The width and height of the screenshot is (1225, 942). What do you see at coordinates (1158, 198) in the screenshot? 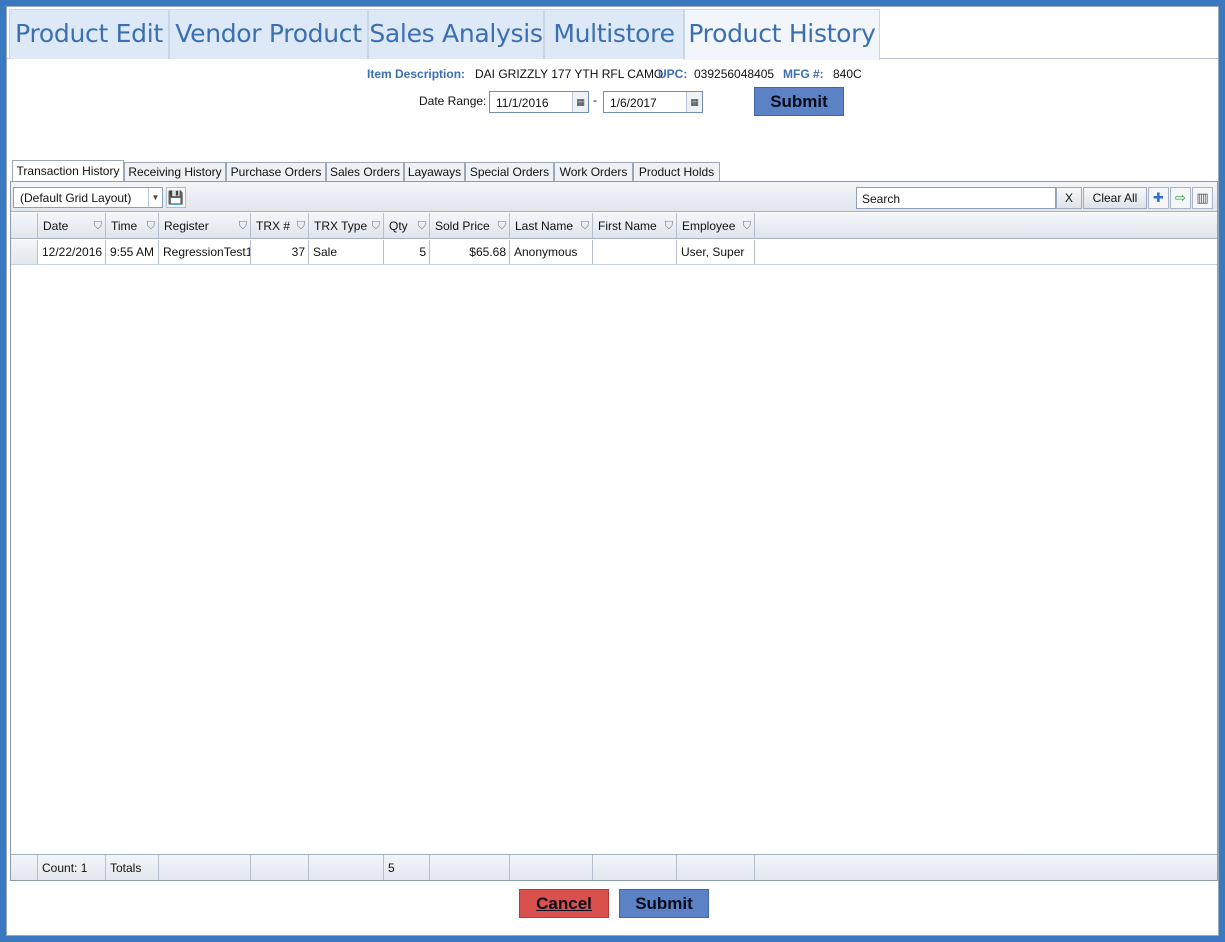
I see `pin-icon: ✚` at bounding box center [1158, 198].